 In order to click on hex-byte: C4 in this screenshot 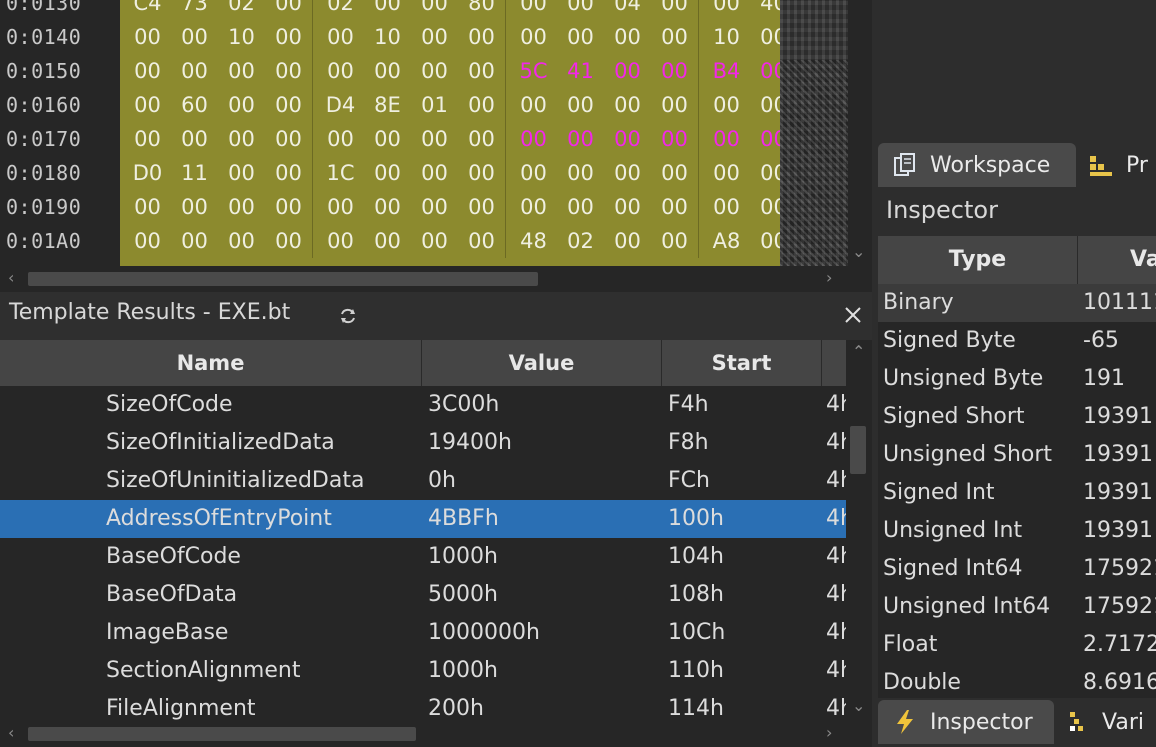, I will do `click(147, 10)`.